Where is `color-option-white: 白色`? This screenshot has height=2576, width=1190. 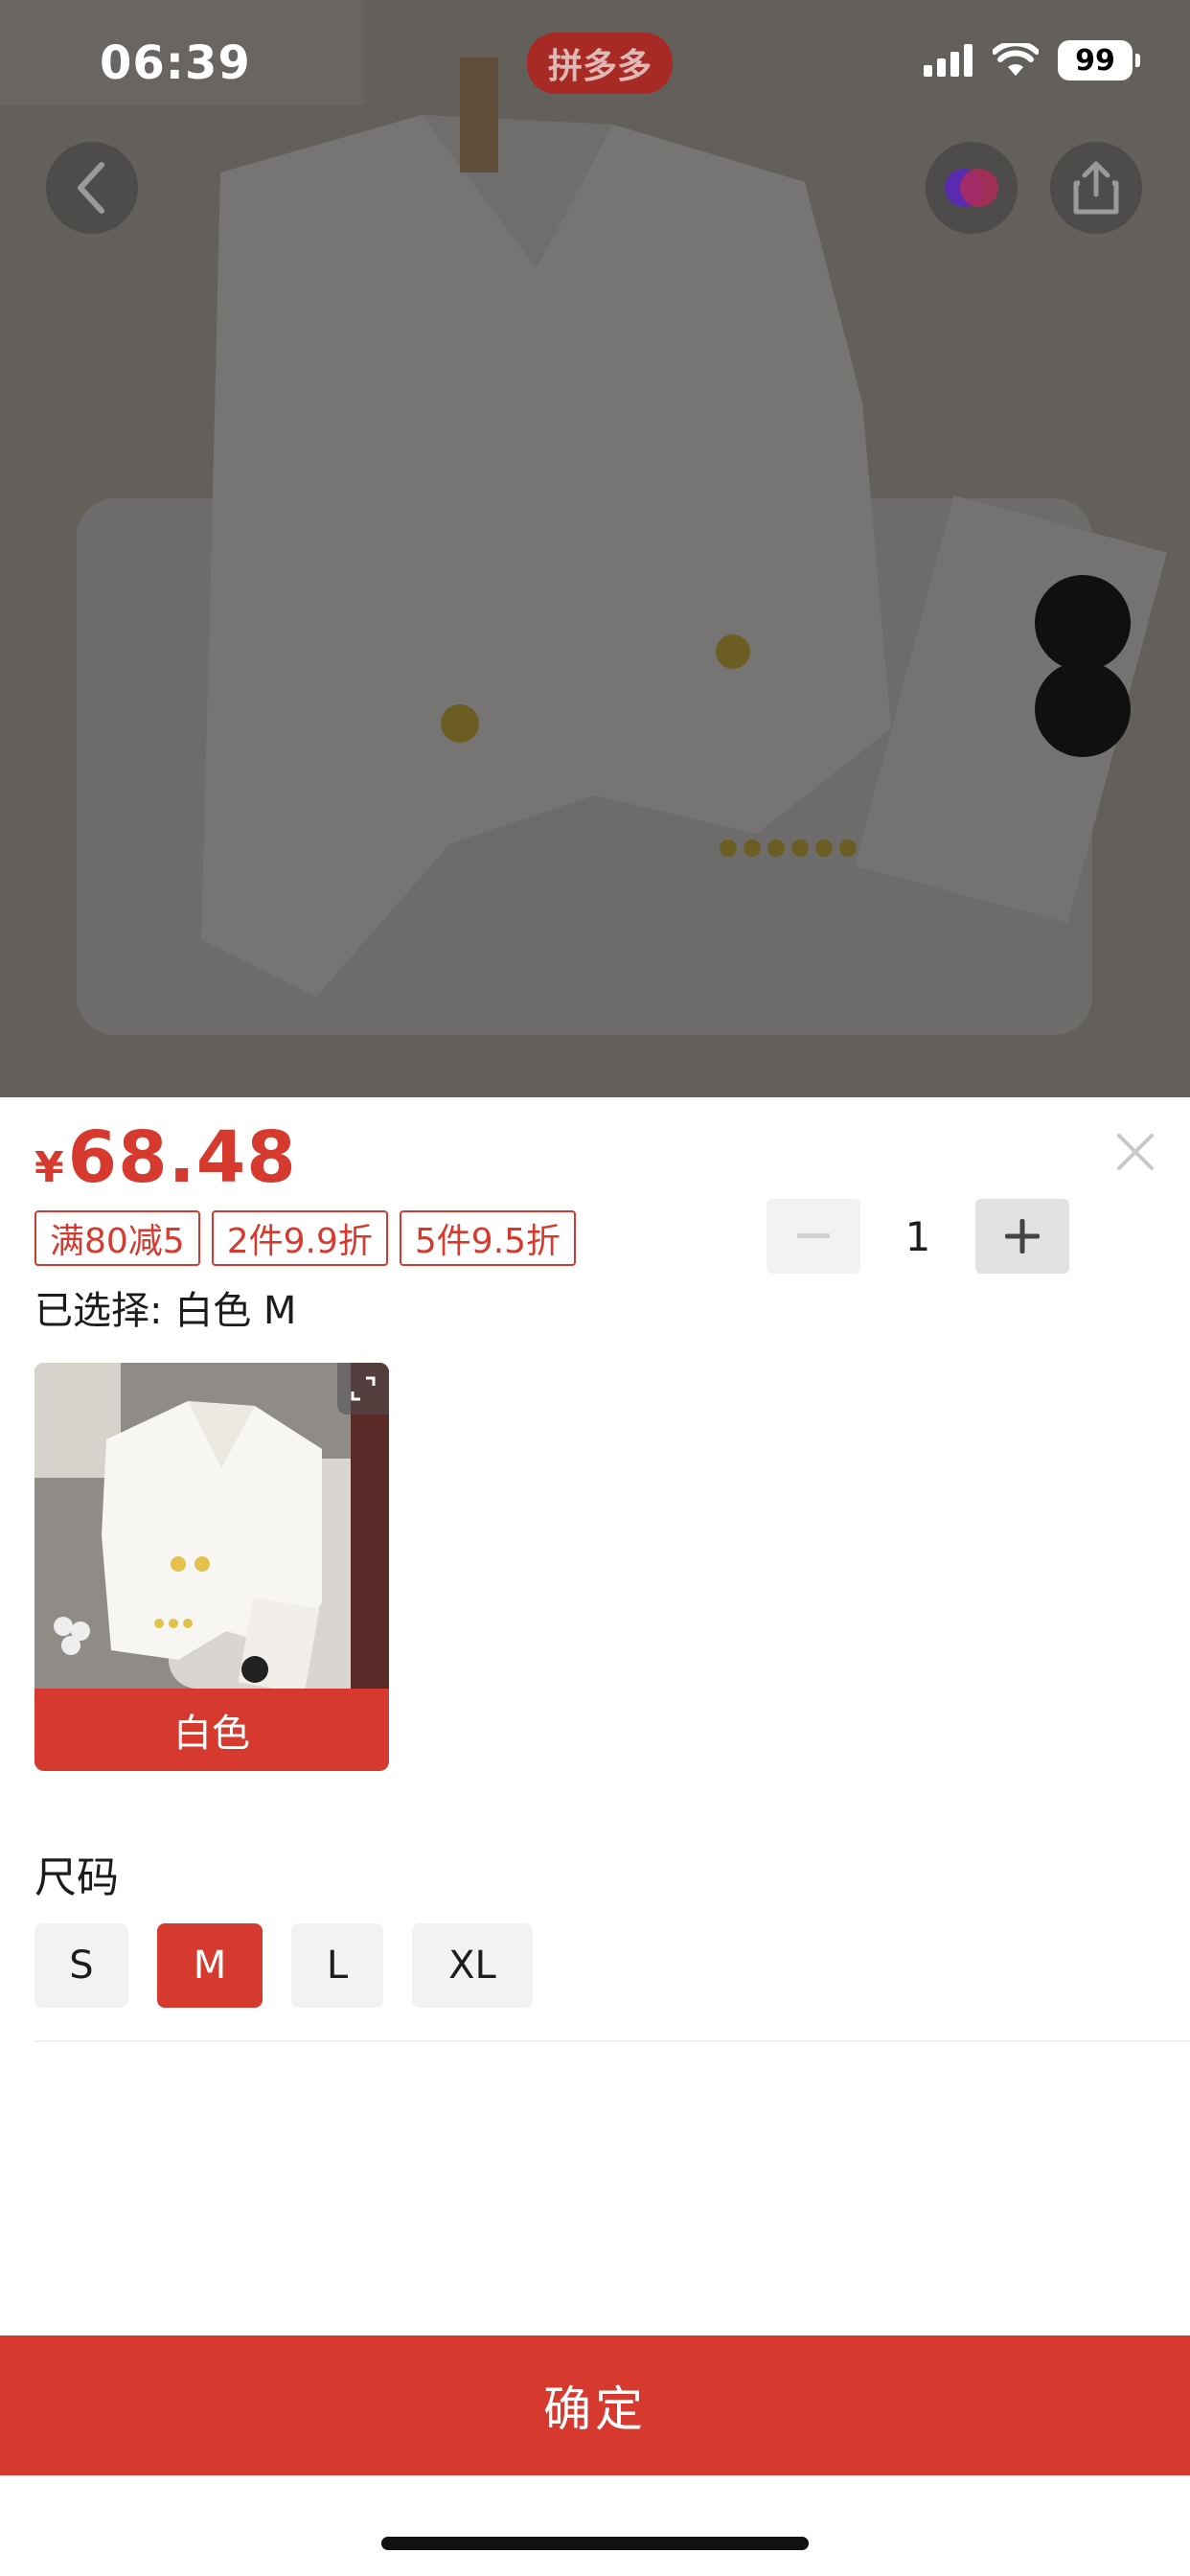 color-option-white: 白色 is located at coordinates (212, 1567).